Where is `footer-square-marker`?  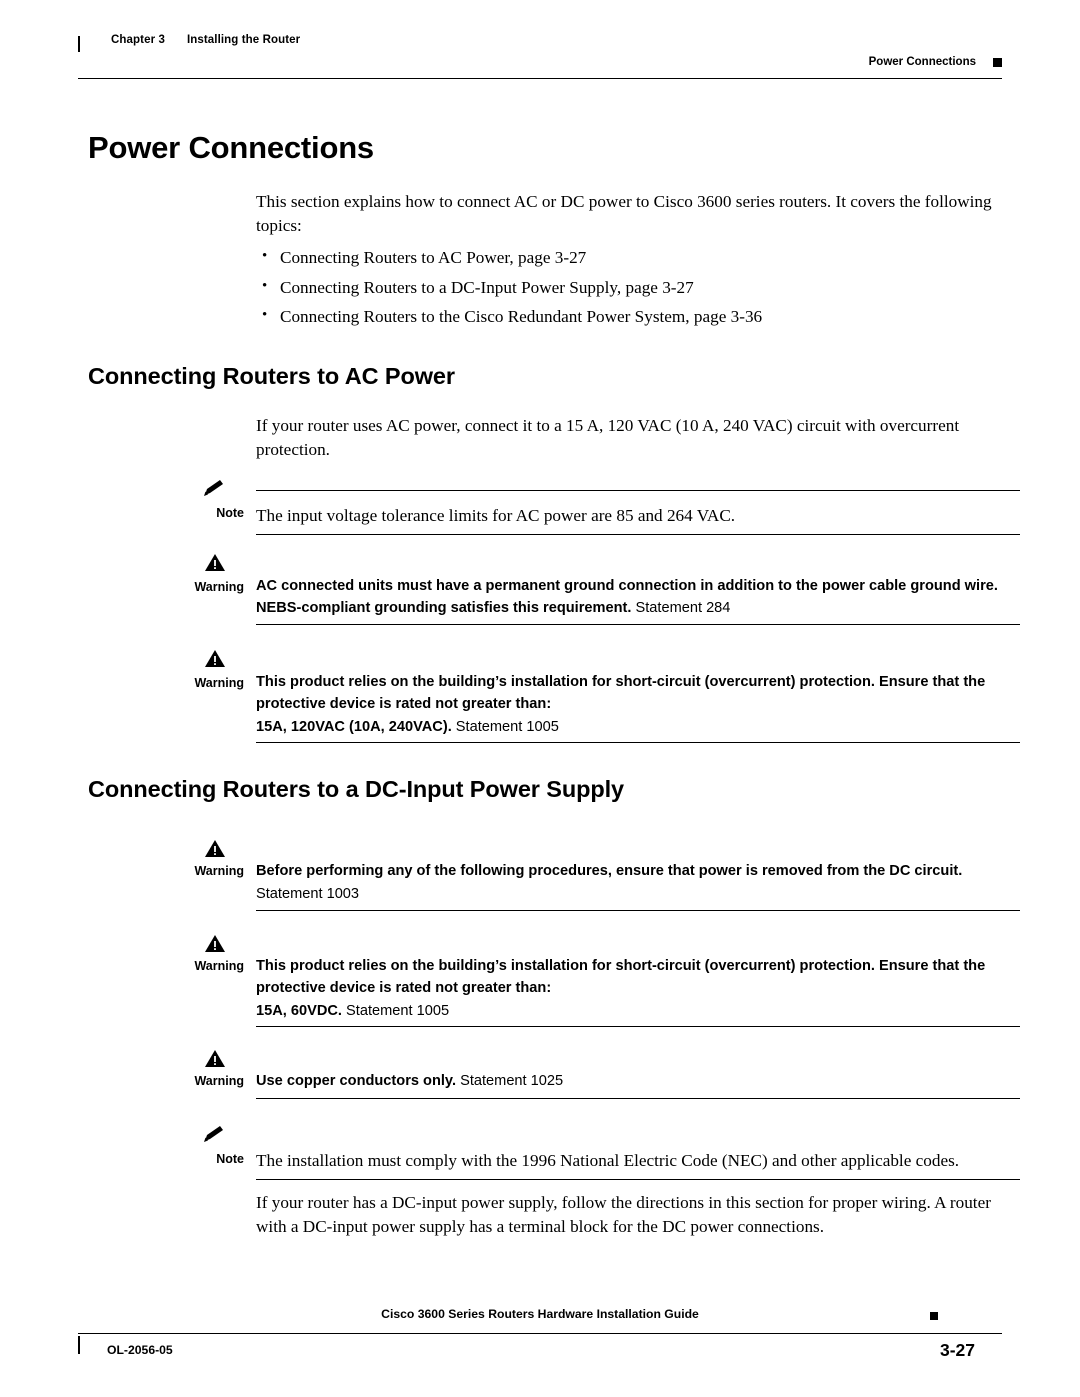 footer-square-marker is located at coordinates (934, 1316).